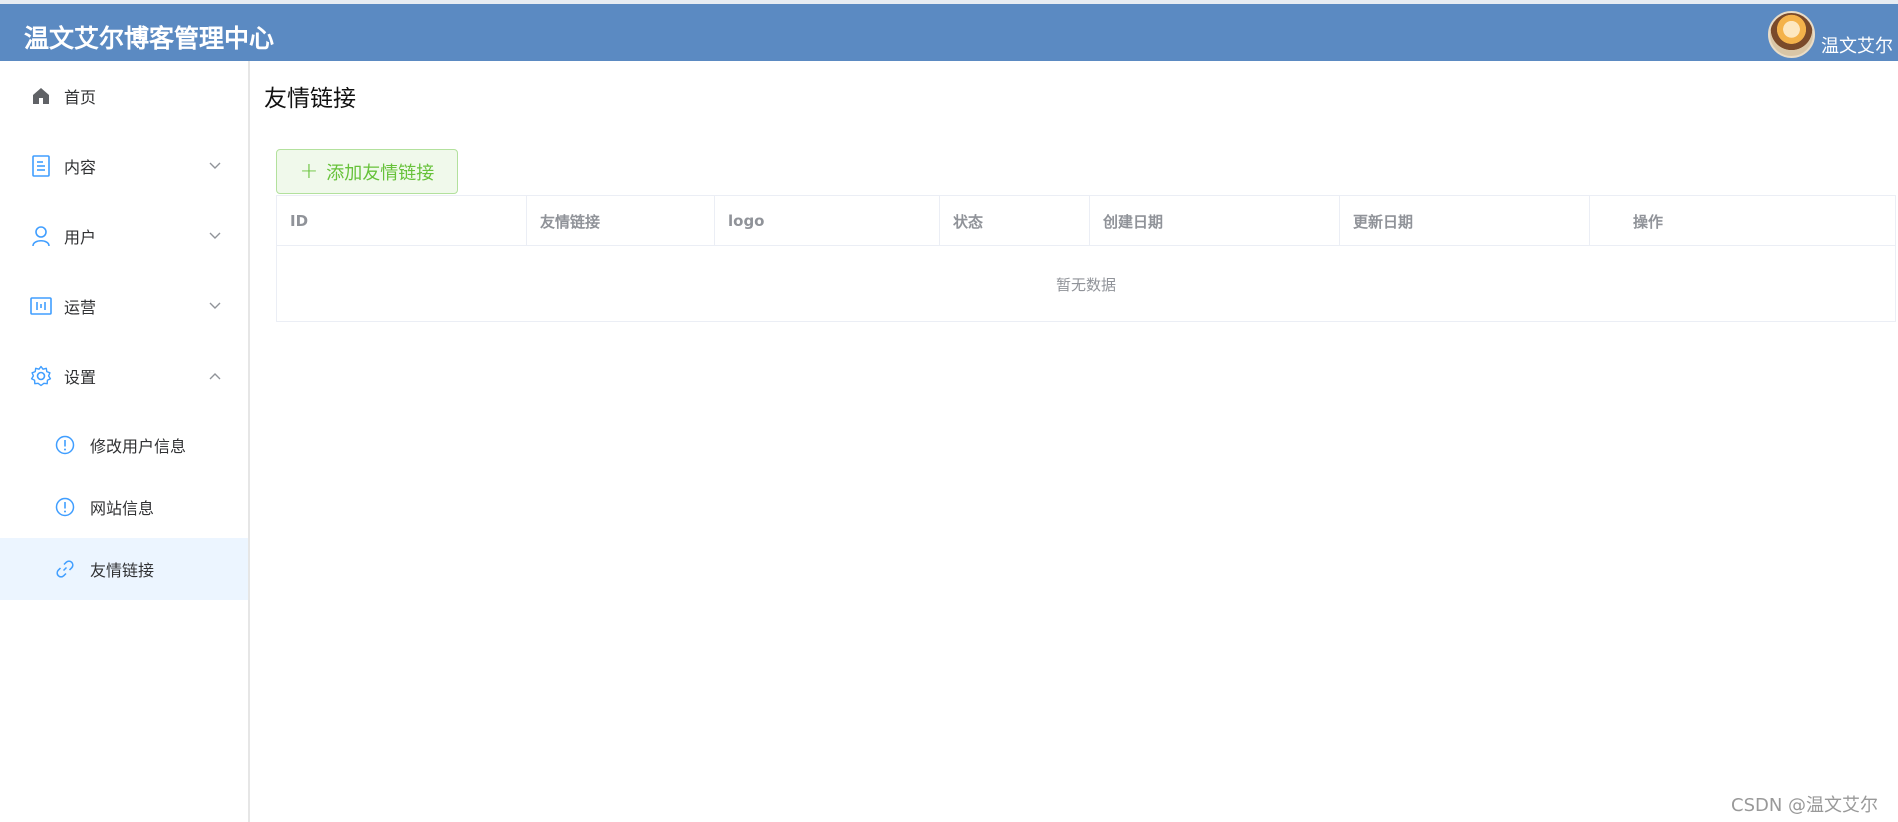  Describe the element at coordinates (124, 96) in the screenshot. I see `sidebar-item-home: 首页` at that location.